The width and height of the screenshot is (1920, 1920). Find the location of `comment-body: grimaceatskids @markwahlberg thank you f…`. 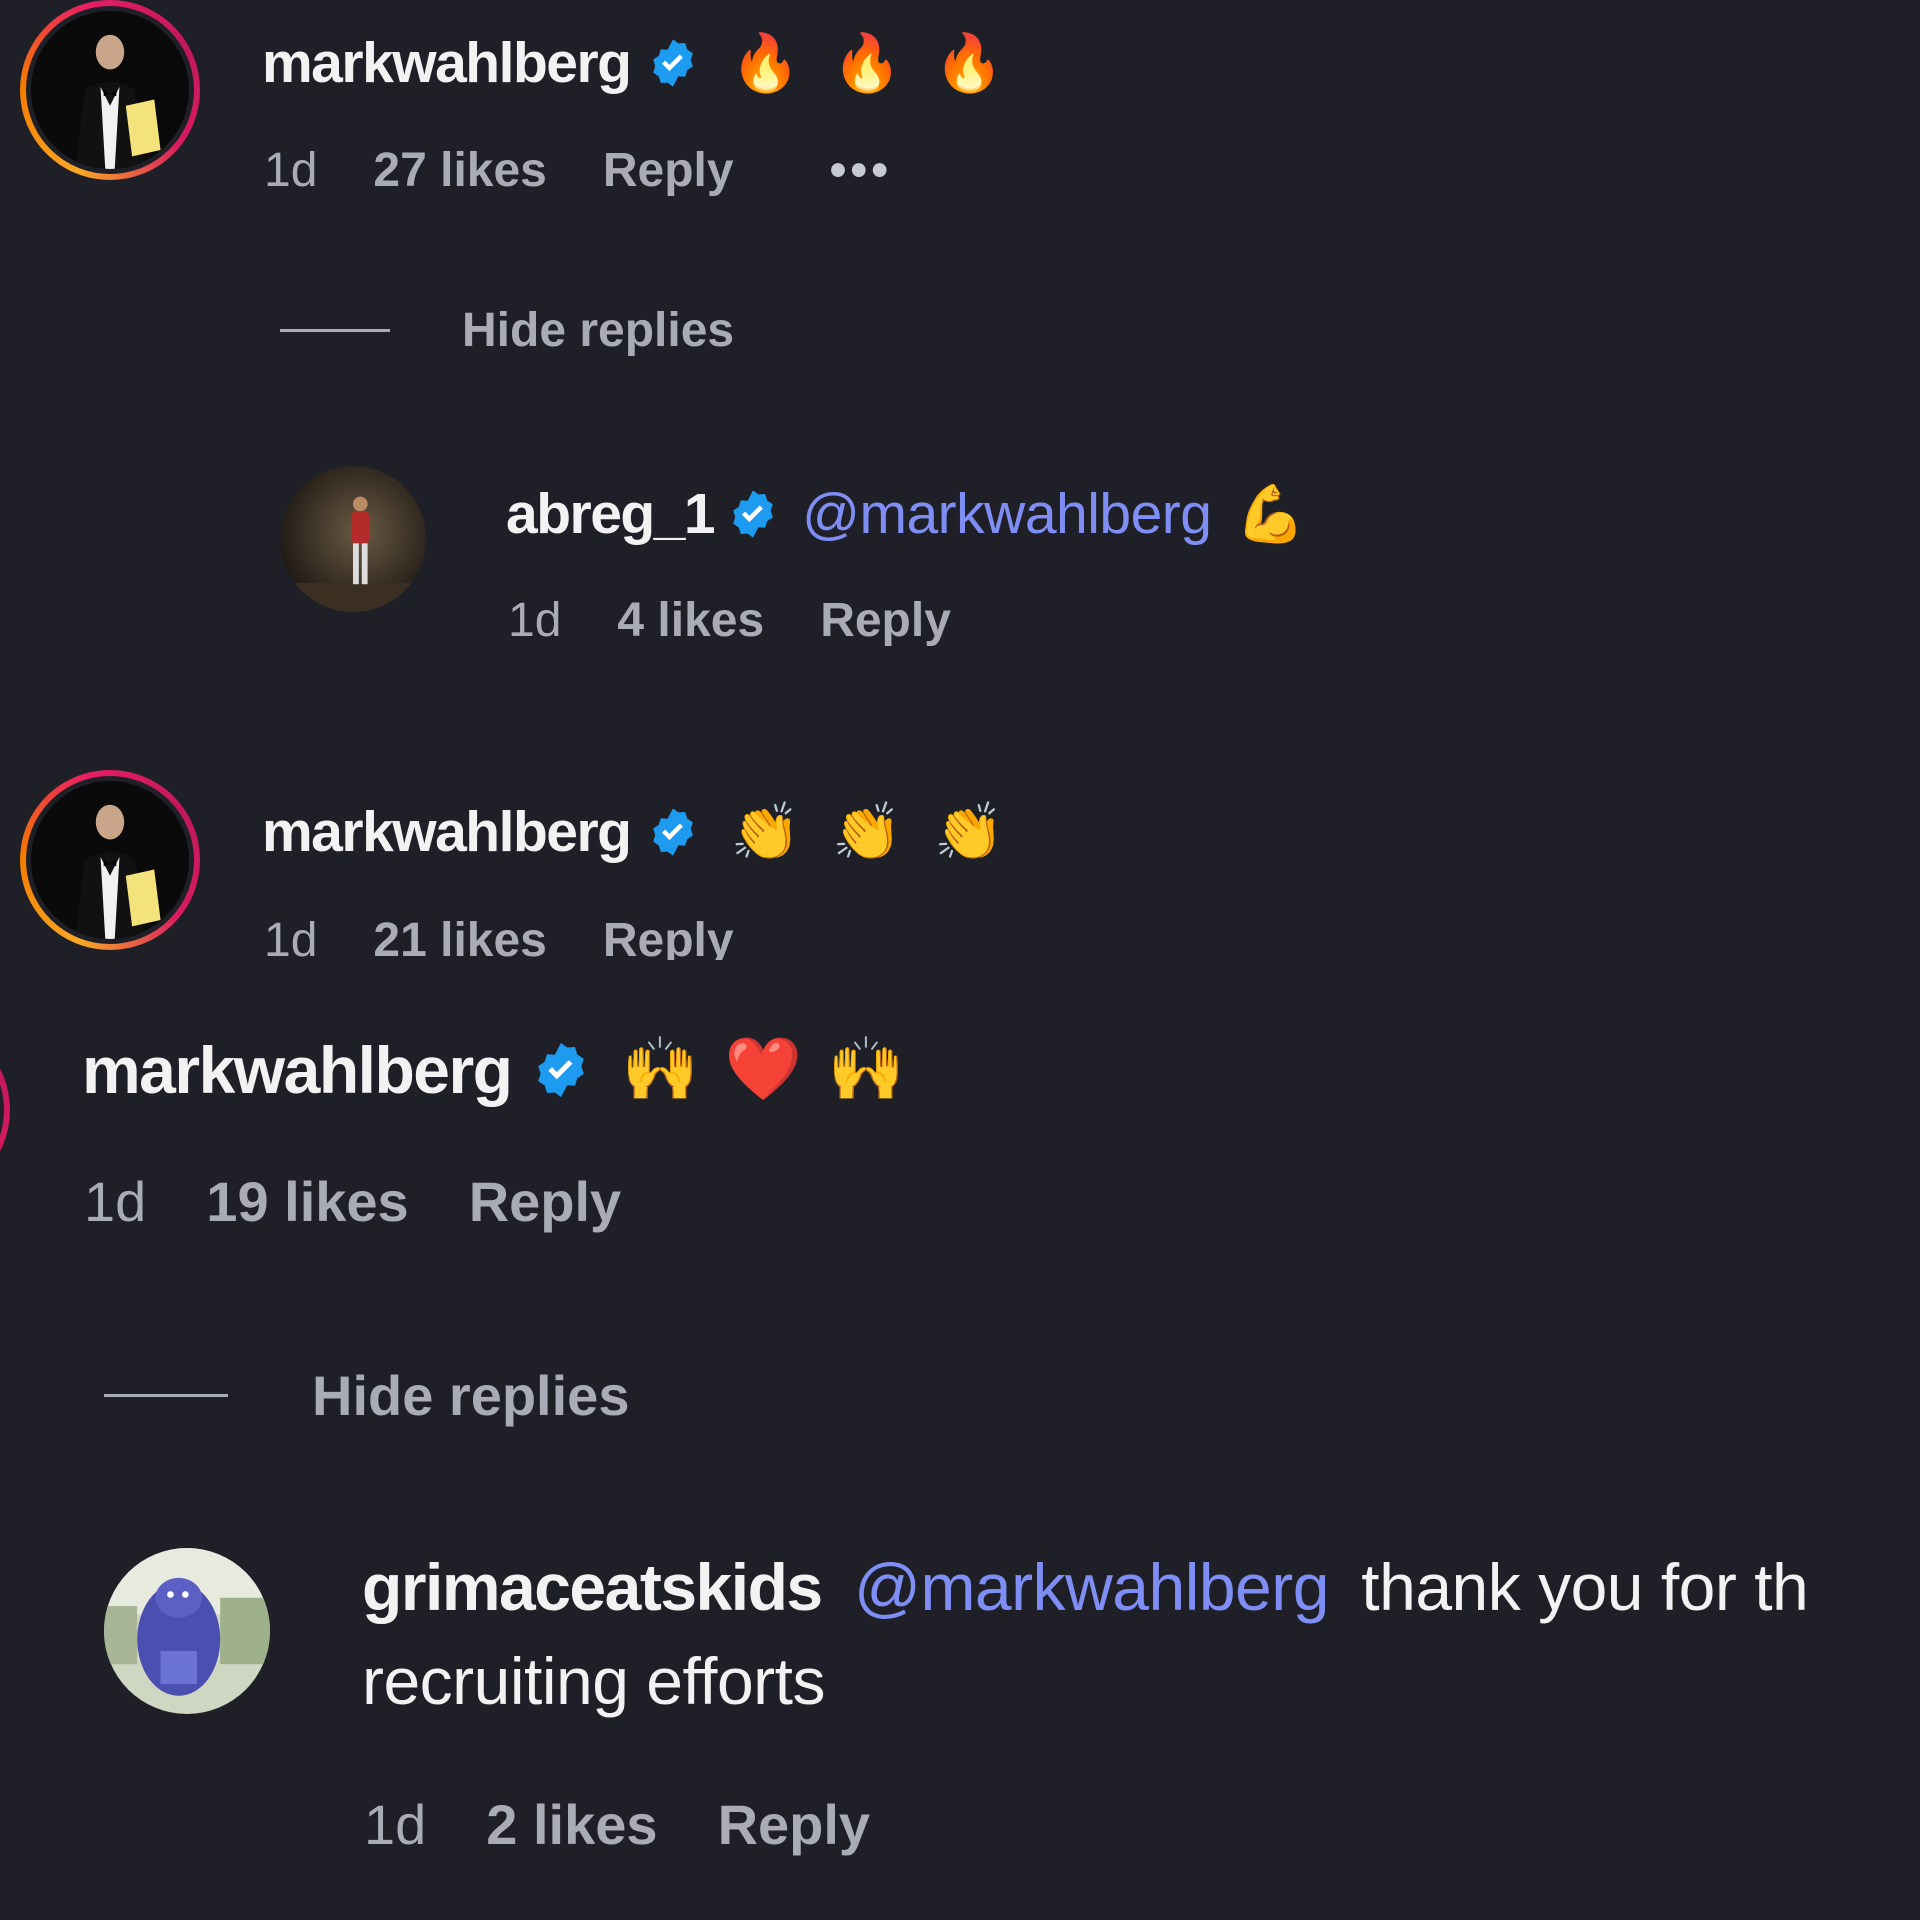

comment-body: grimaceatskids @markwahlberg thank you f… is located at coordinates (1085, 1634).